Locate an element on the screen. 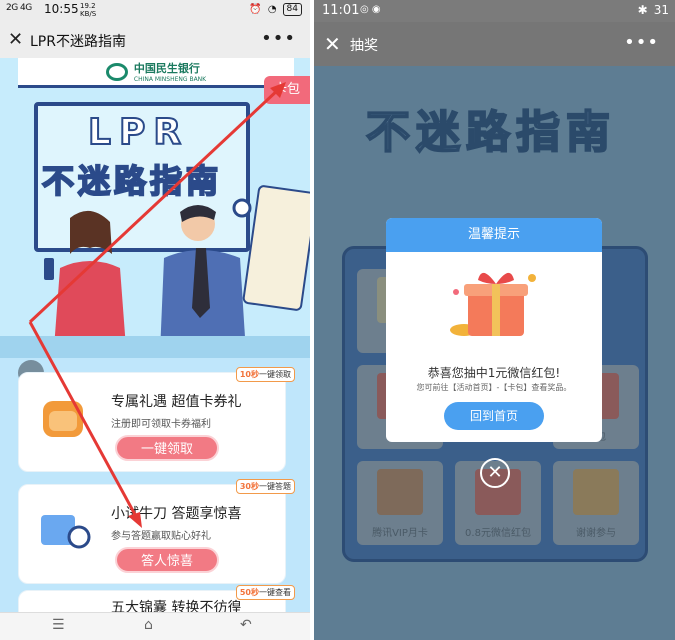  slogan-text: 不迷路指南 is located at coordinates (132, 181).